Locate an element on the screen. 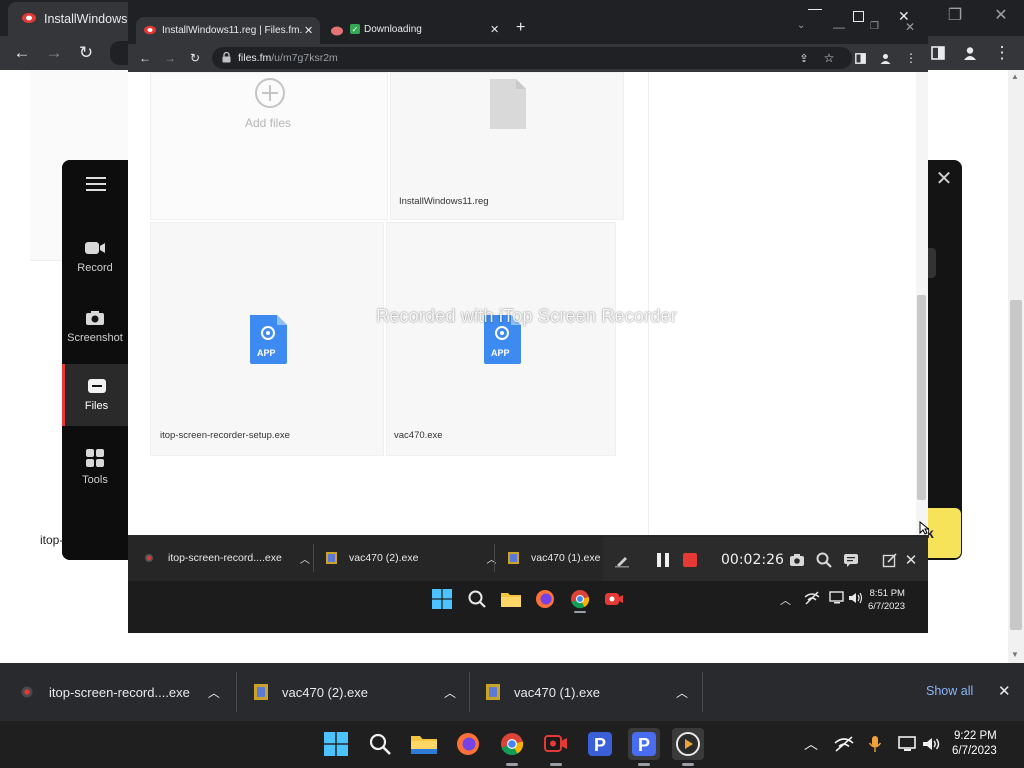 This screenshot has width=1024, height=768. inner-clock: 8:51 PM 6/7/2023 is located at coordinates (886, 600).